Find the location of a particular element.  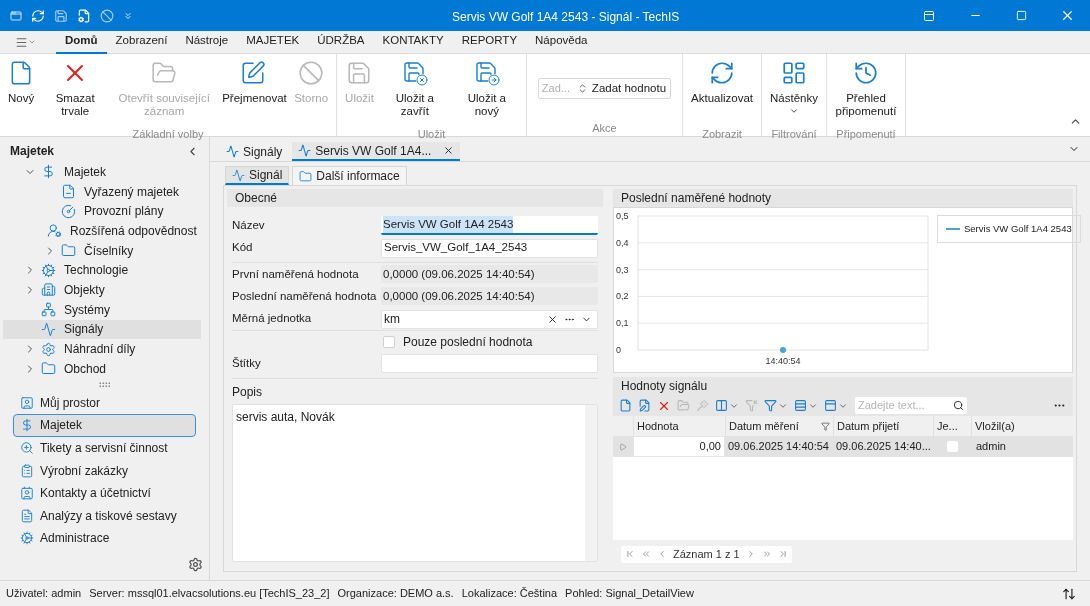

ribbon-button: Nový is located at coordinates (21, 90).